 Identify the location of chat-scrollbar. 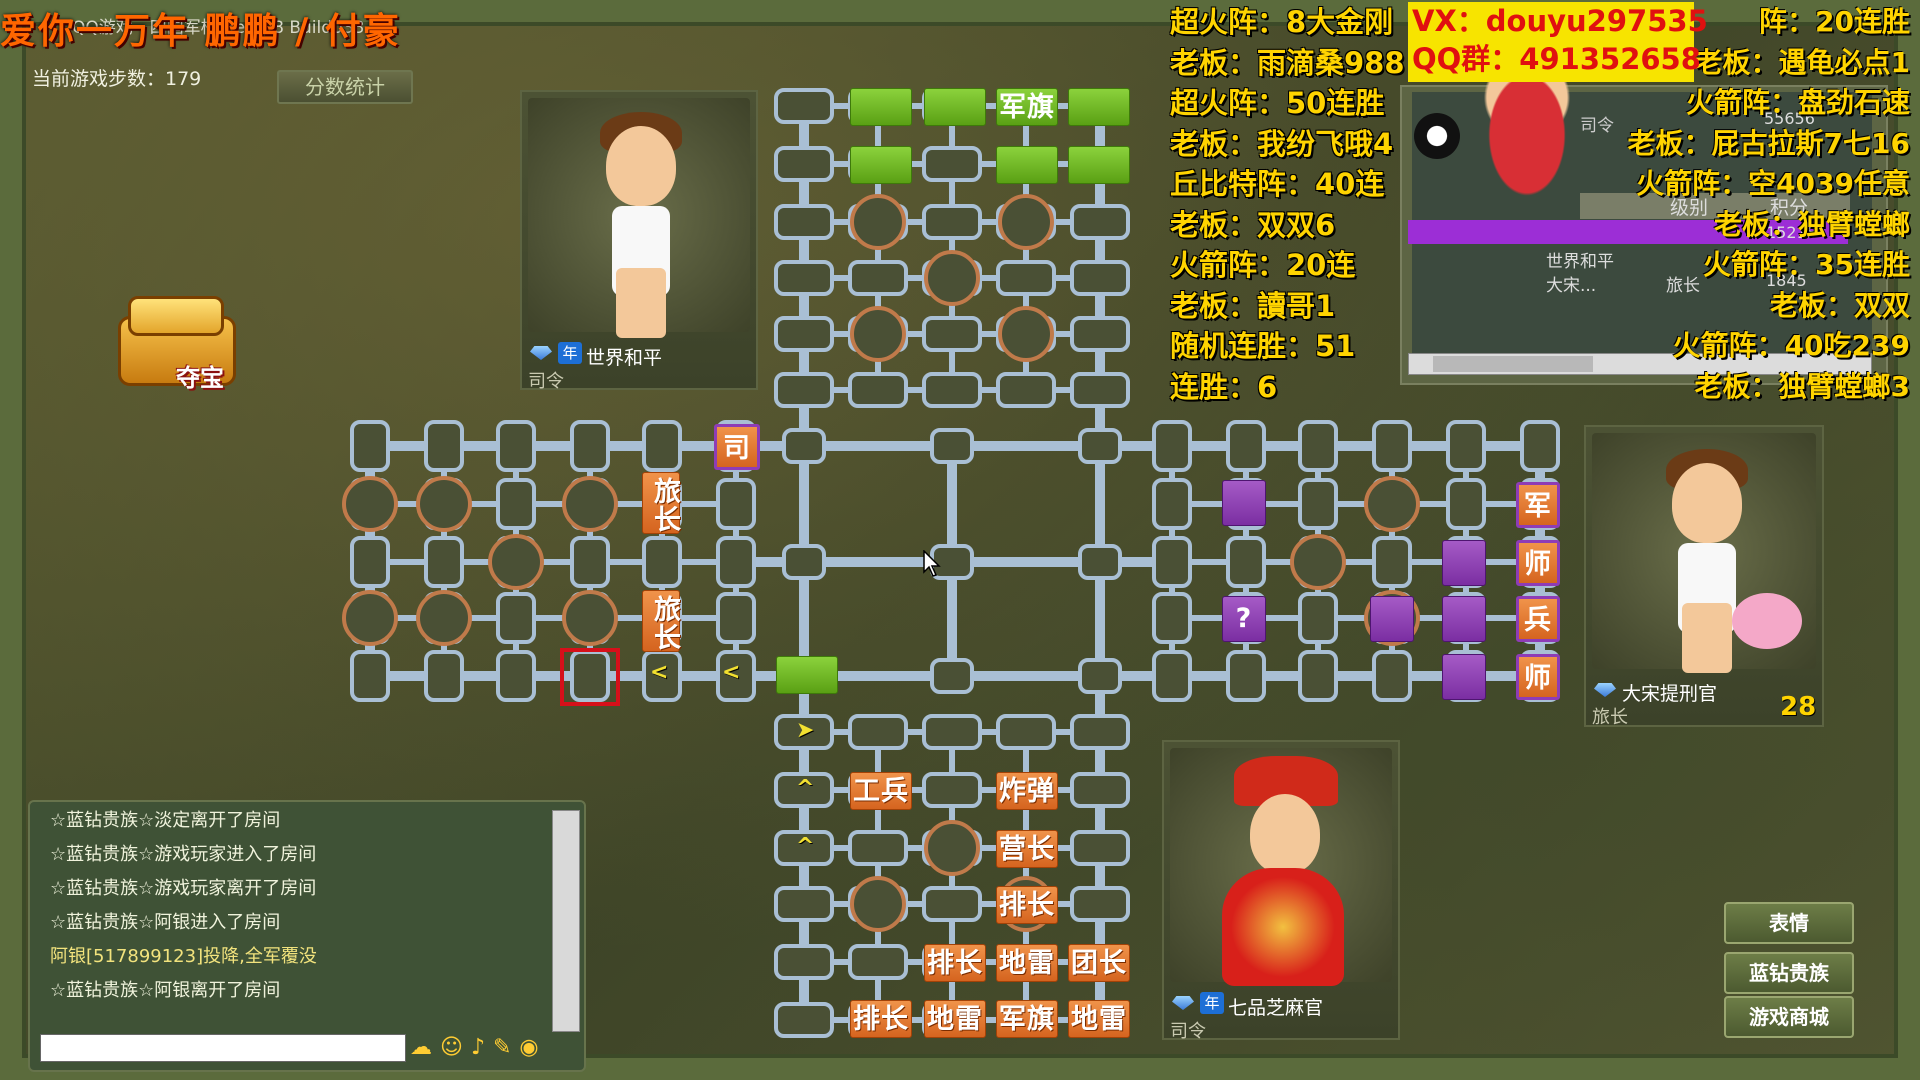
(566, 921).